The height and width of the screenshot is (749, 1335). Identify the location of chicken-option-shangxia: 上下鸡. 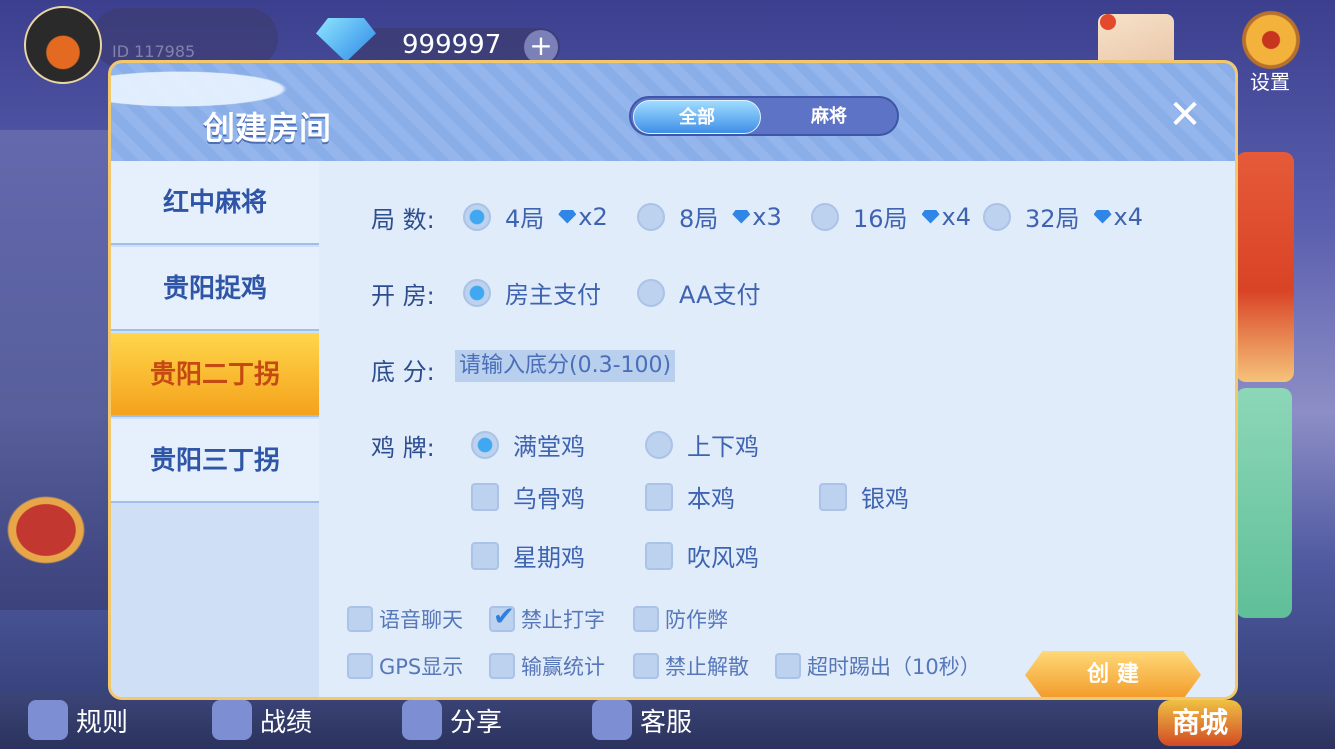
(702, 444).